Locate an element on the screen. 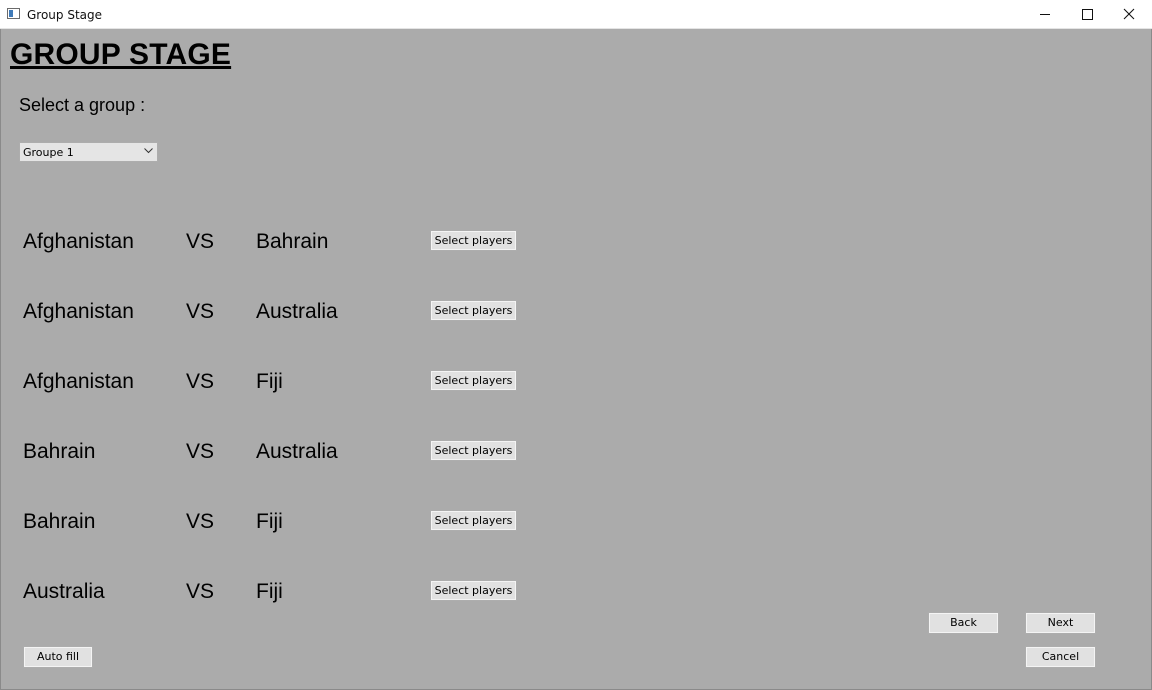 Image resolution: width=1152 pixels, height=690 pixels. group-select-value: Groupe 1 is located at coordinates (48, 152).